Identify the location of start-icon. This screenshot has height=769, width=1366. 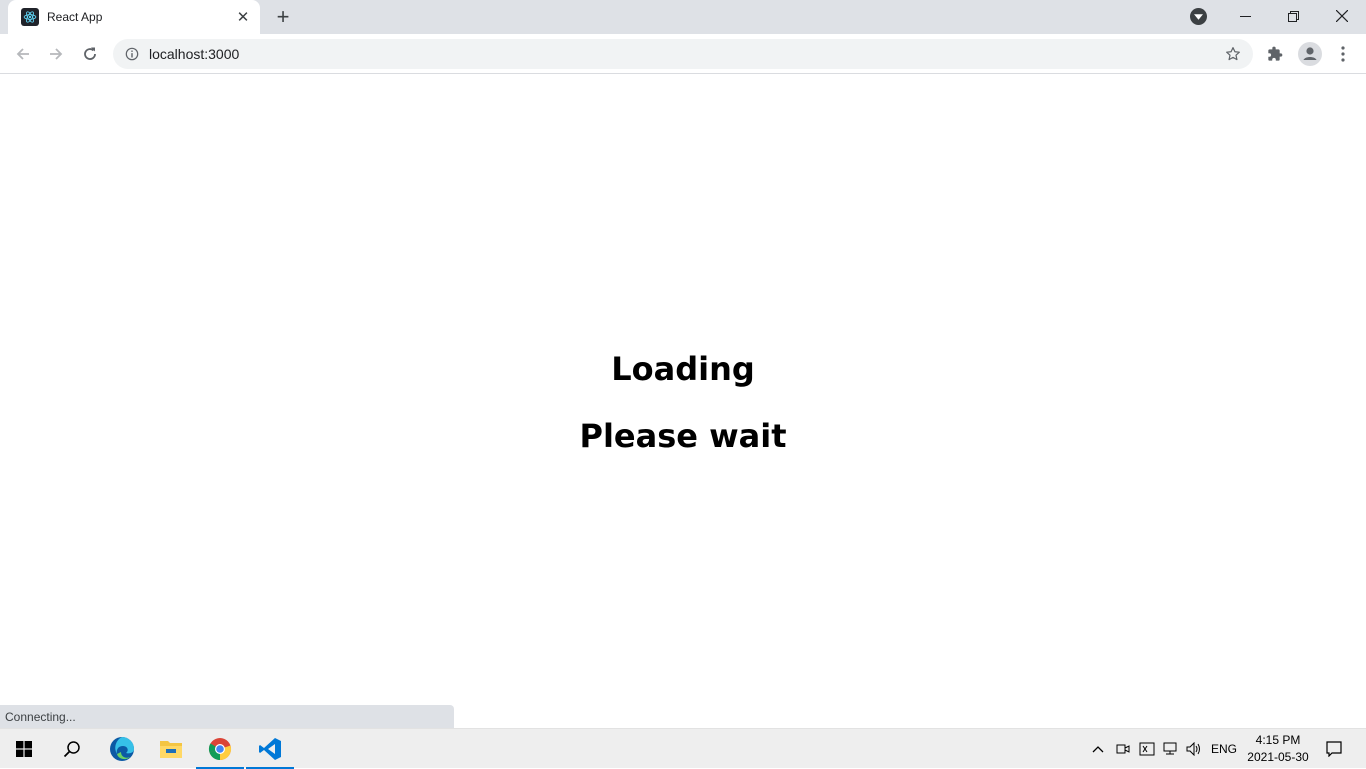
(24, 749).